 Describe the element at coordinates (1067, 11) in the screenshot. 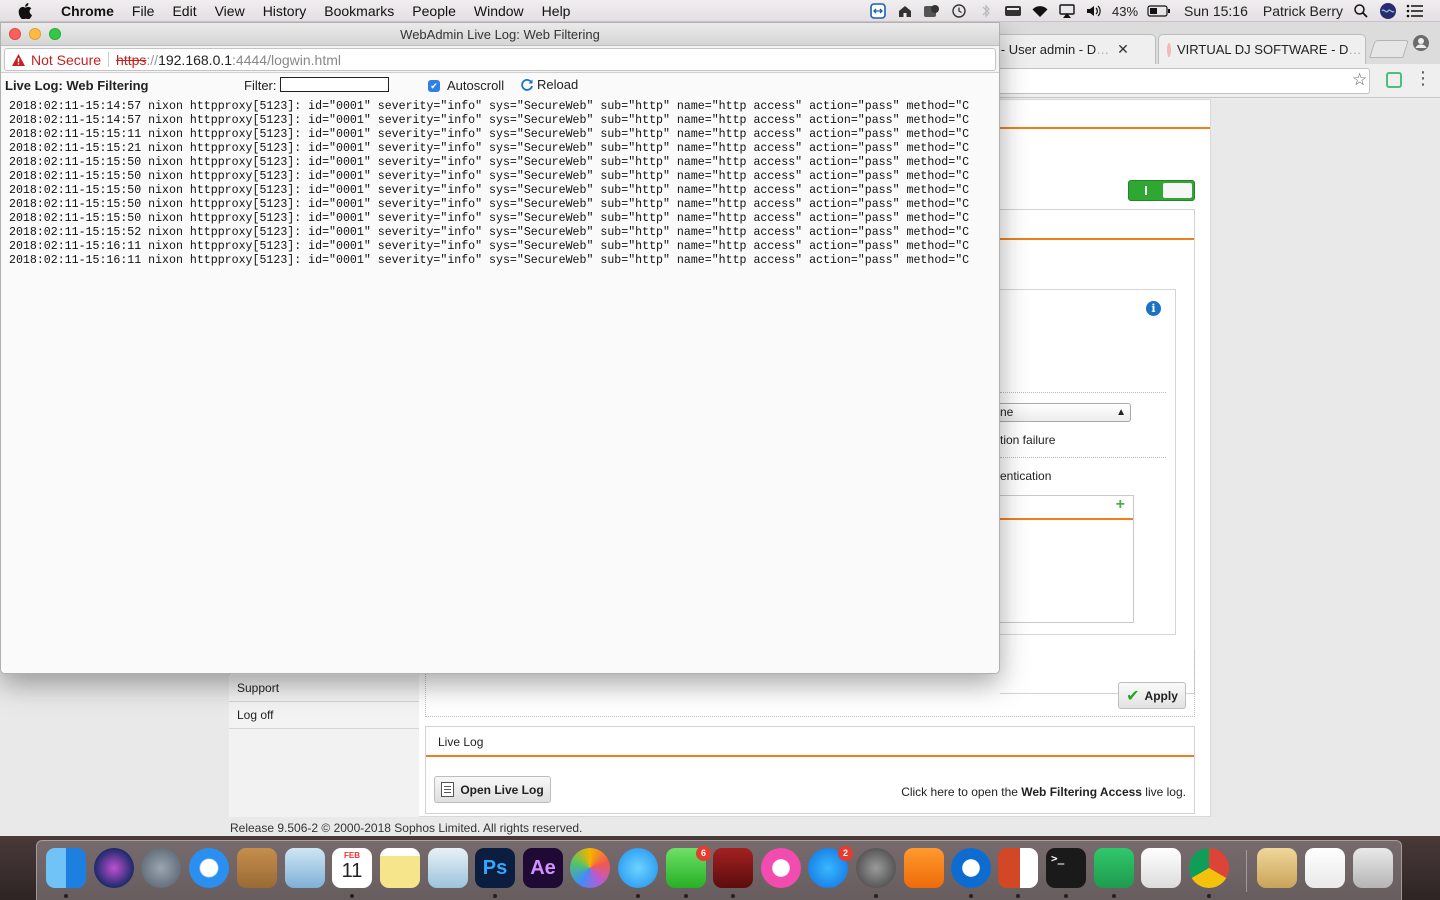

I see `airplay-icon` at that location.